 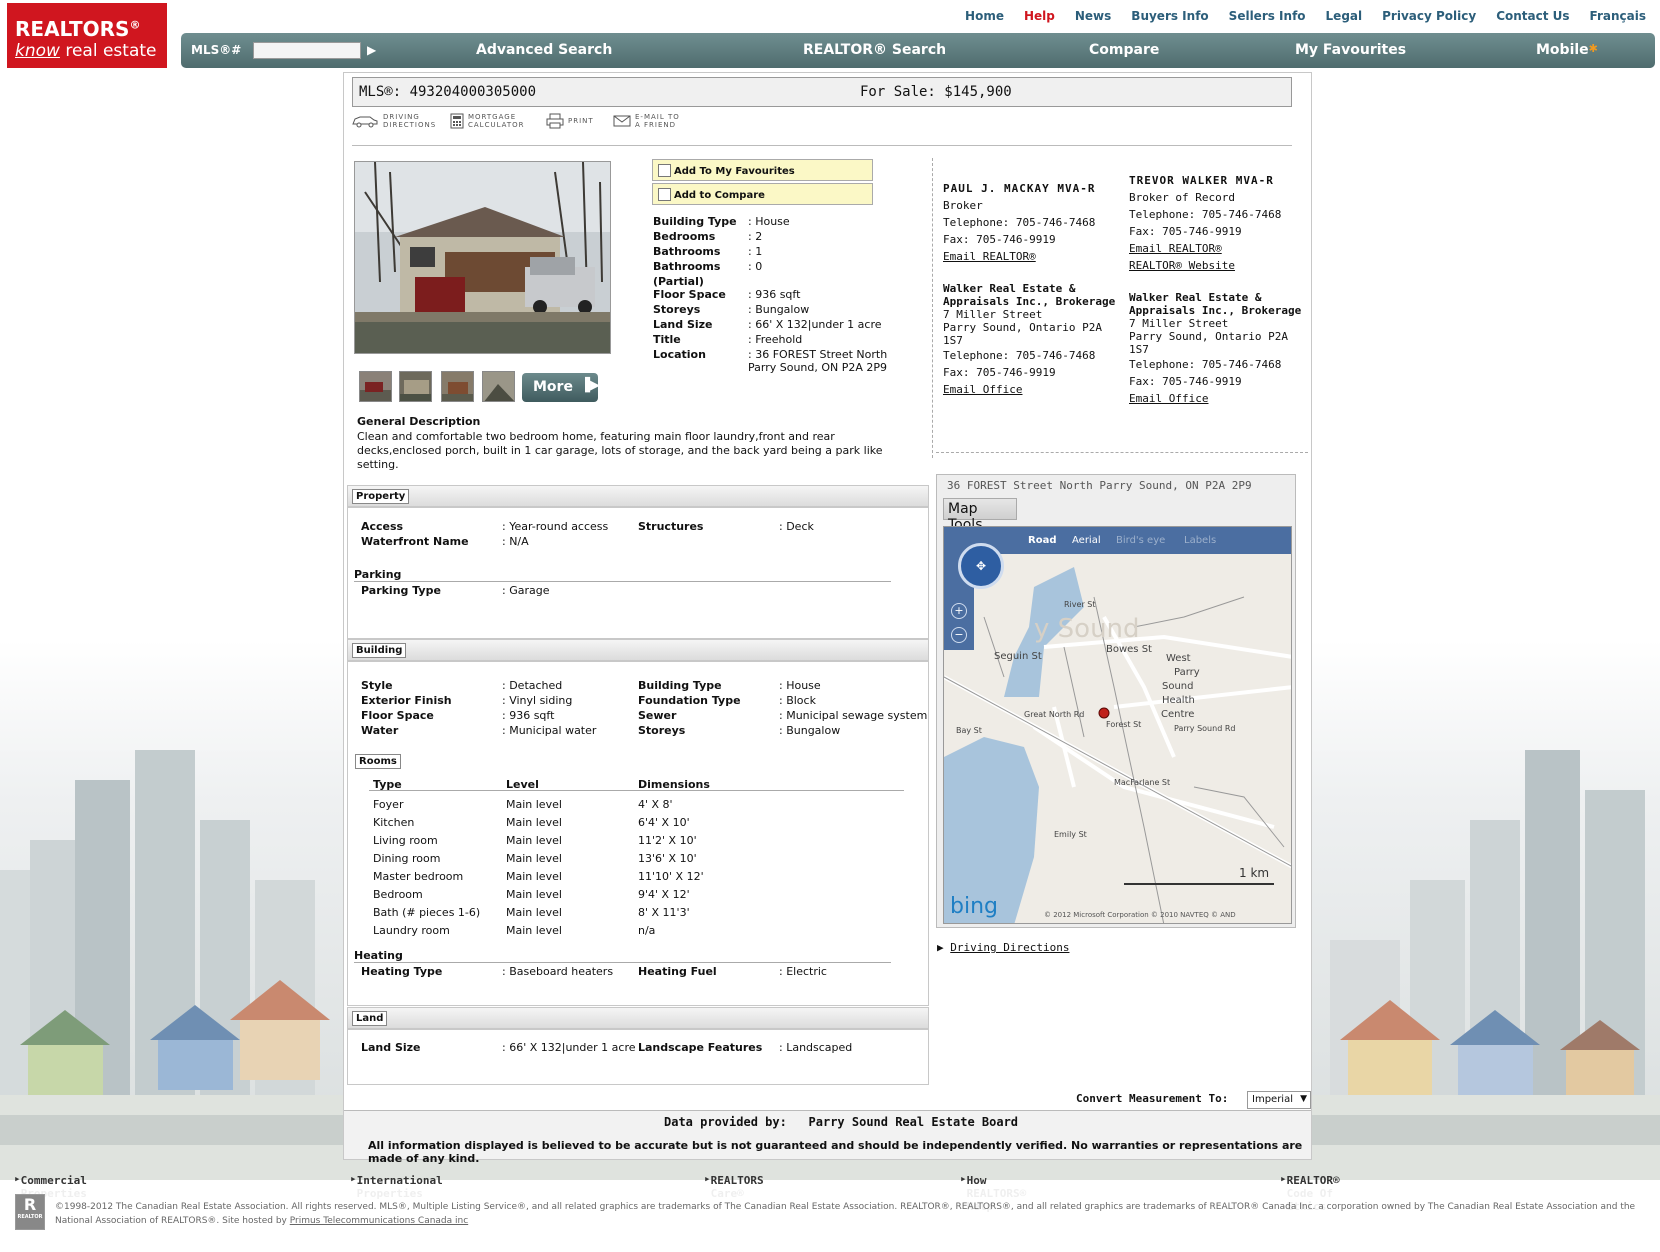 What do you see at coordinates (1195, 297) in the screenshot?
I see `brokerage-name-line1: Walker Real Estate &` at bounding box center [1195, 297].